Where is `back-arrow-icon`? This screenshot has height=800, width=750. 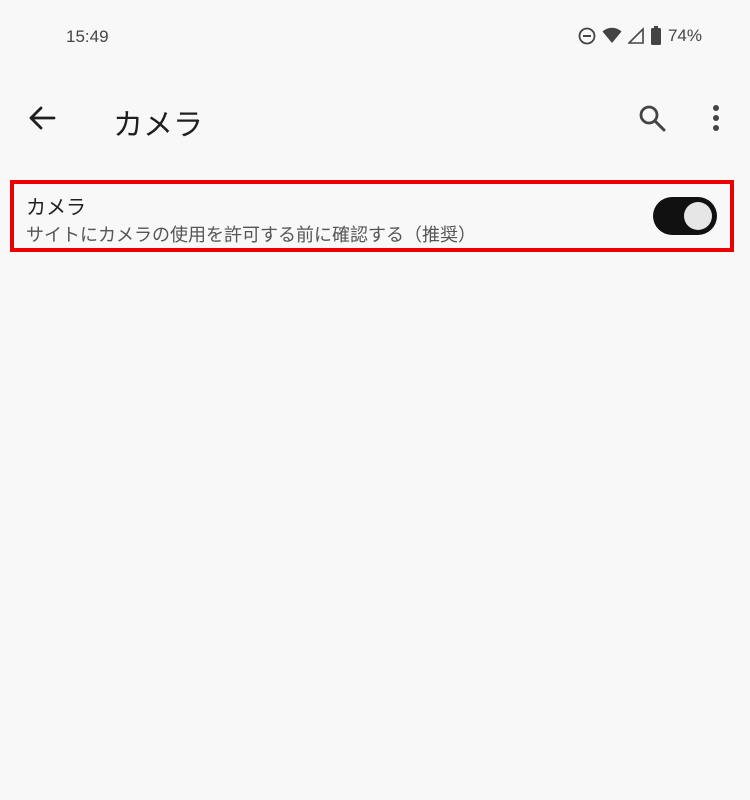
back-arrow-icon is located at coordinates (42, 120).